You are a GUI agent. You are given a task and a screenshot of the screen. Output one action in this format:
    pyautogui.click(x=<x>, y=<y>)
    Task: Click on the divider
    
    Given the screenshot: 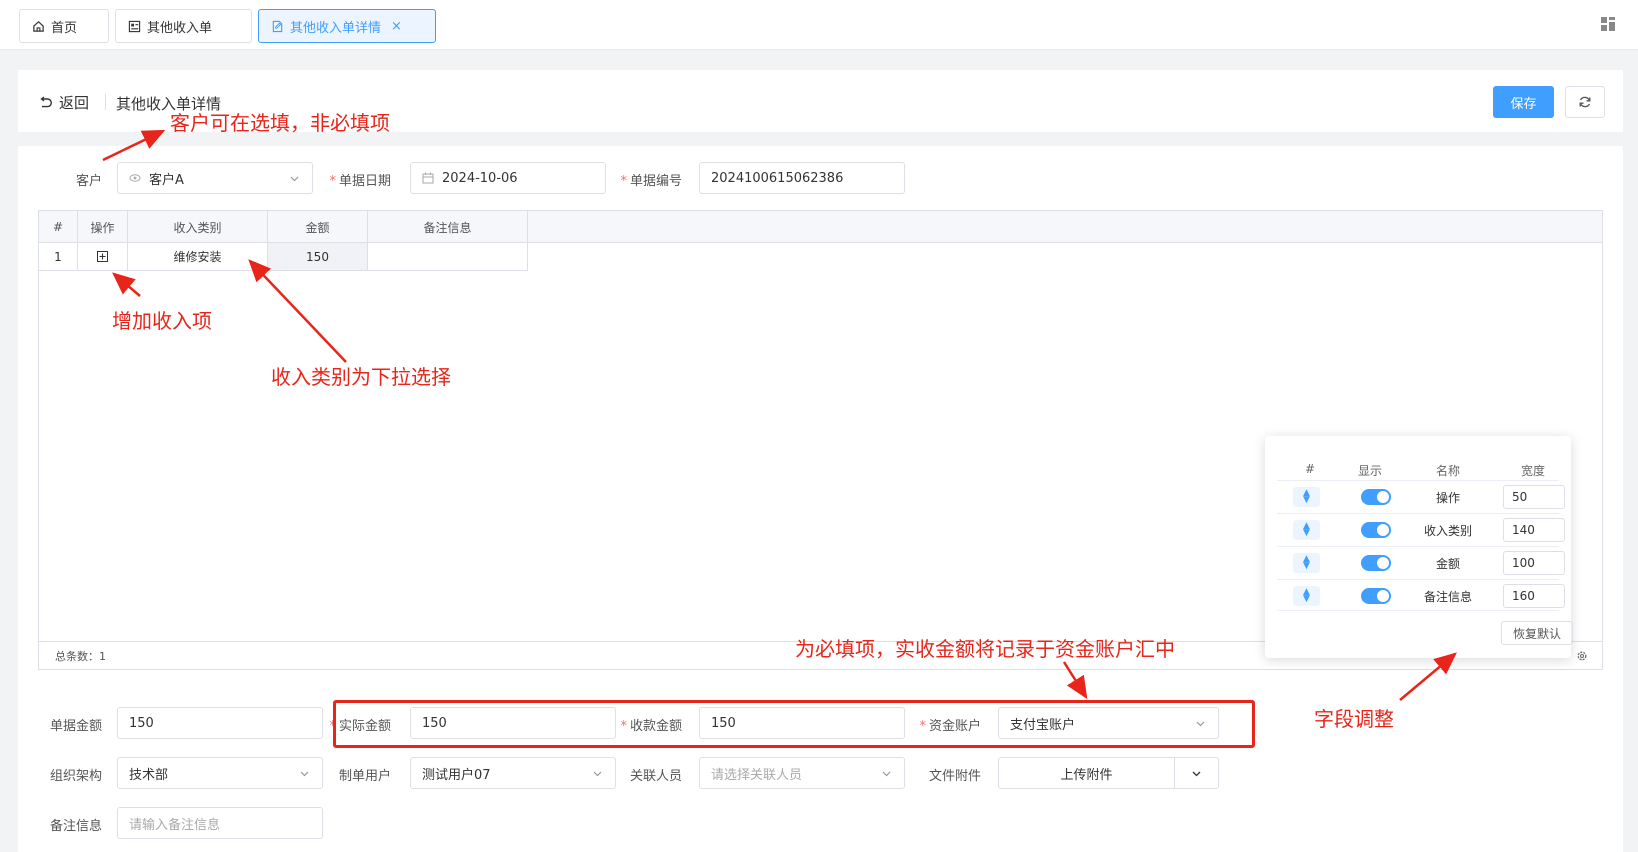 What is the action you would take?
    pyautogui.click(x=105, y=102)
    